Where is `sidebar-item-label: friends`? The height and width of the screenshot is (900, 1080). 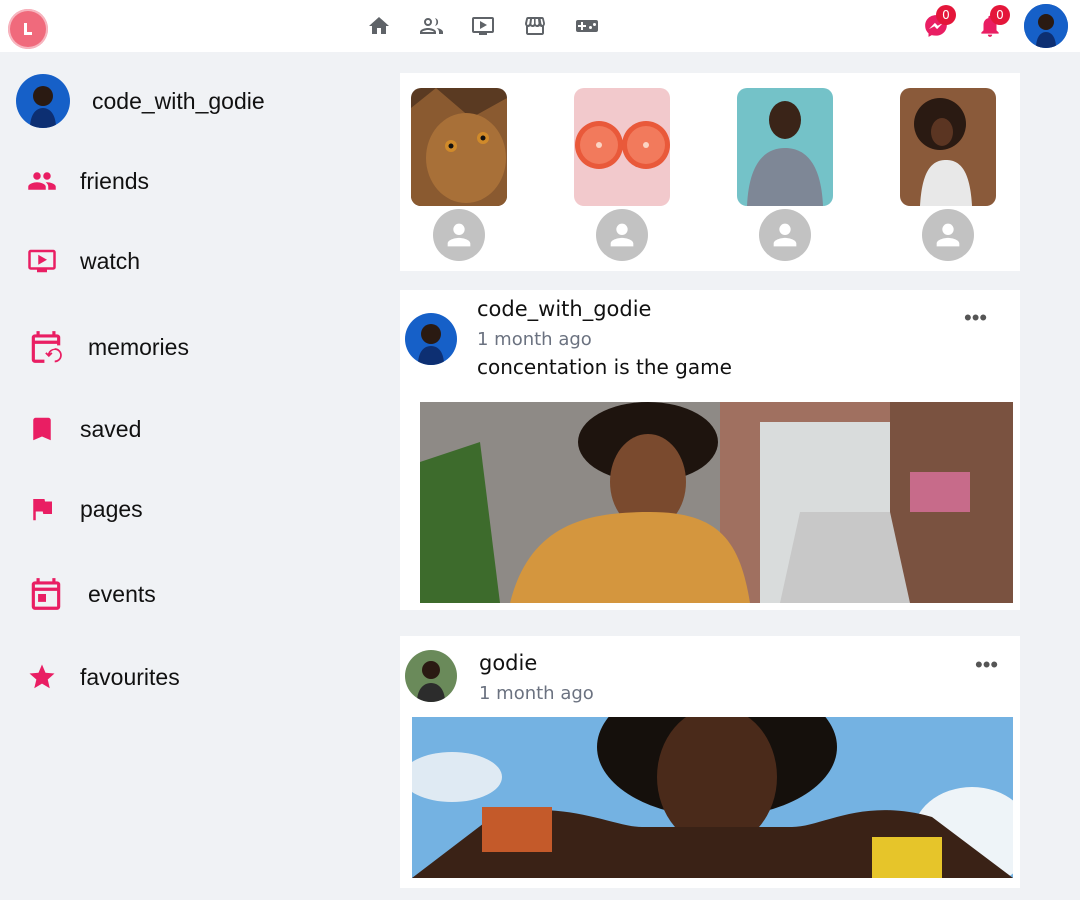
sidebar-item-label: friends is located at coordinates (115, 180).